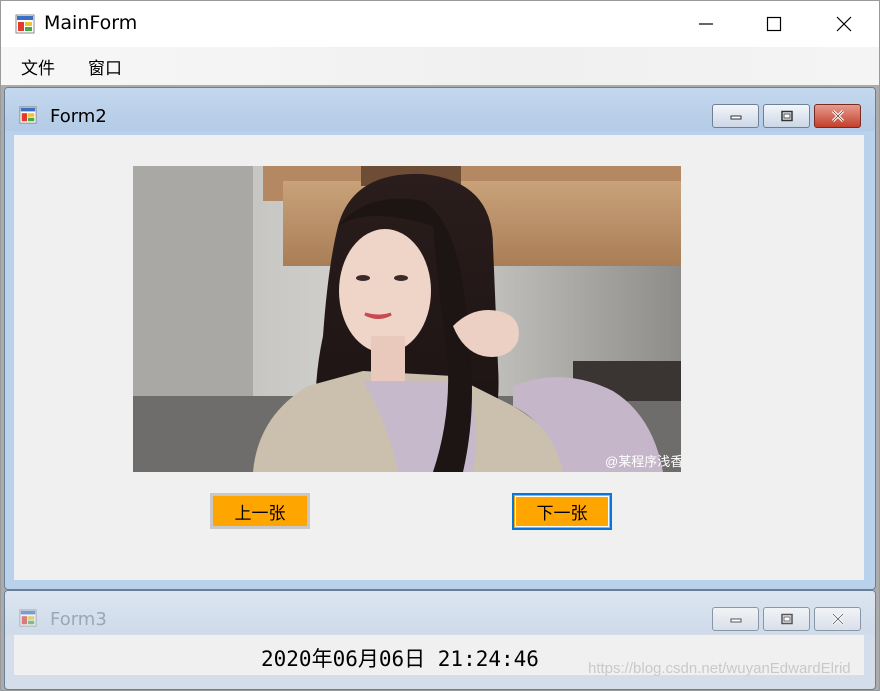 Image resolution: width=880 pixels, height=691 pixels. What do you see at coordinates (440, 612) in the screenshot?
I see `form3-title-bar: Form3` at bounding box center [440, 612].